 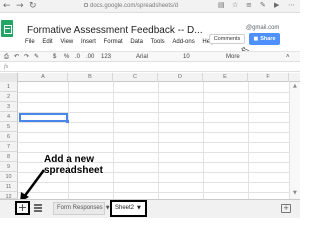 What do you see at coordinates (150, 67) in the screenshot?
I see `formula-bar: fx` at bounding box center [150, 67].